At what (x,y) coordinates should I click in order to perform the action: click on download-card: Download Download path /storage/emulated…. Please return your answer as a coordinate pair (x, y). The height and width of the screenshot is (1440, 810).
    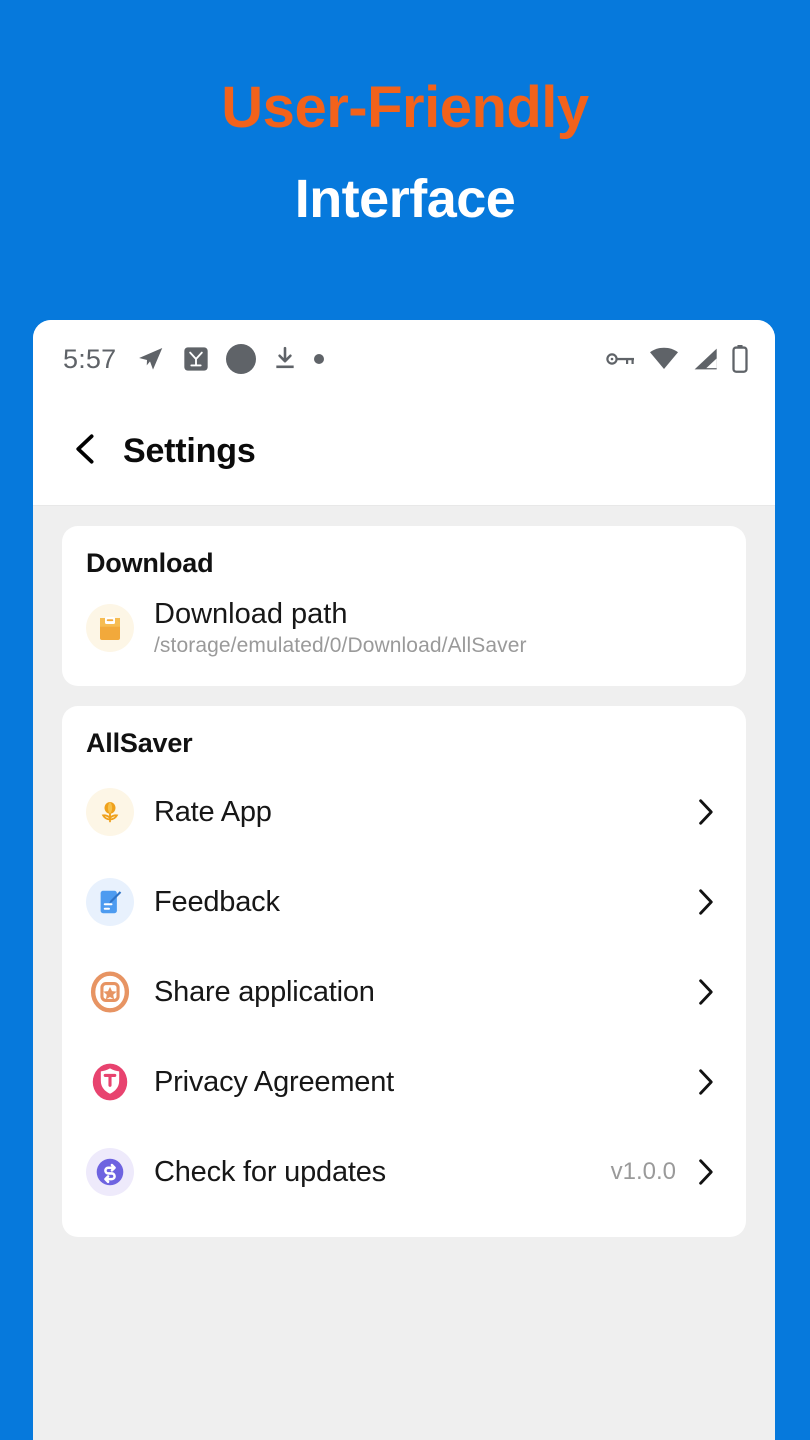
    Looking at the image, I should click on (404, 606).